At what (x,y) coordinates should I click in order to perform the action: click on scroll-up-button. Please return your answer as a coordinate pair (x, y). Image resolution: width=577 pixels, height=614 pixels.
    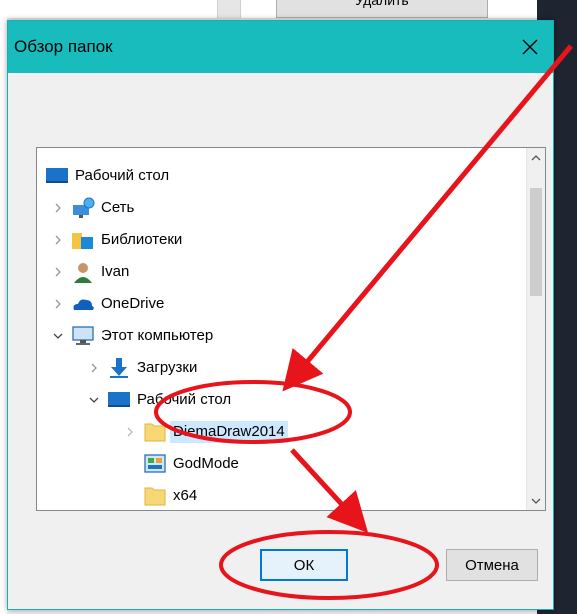
    Looking at the image, I should click on (536, 157).